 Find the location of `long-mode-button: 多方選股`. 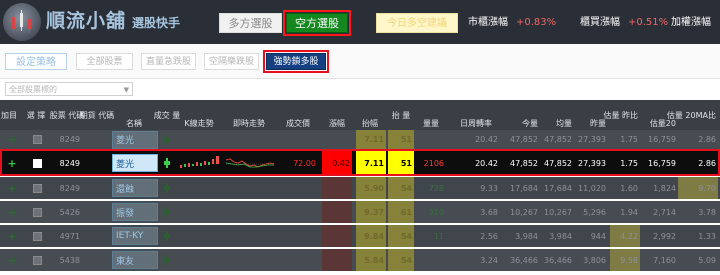

long-mode-button: 多方選股 is located at coordinates (250, 23).